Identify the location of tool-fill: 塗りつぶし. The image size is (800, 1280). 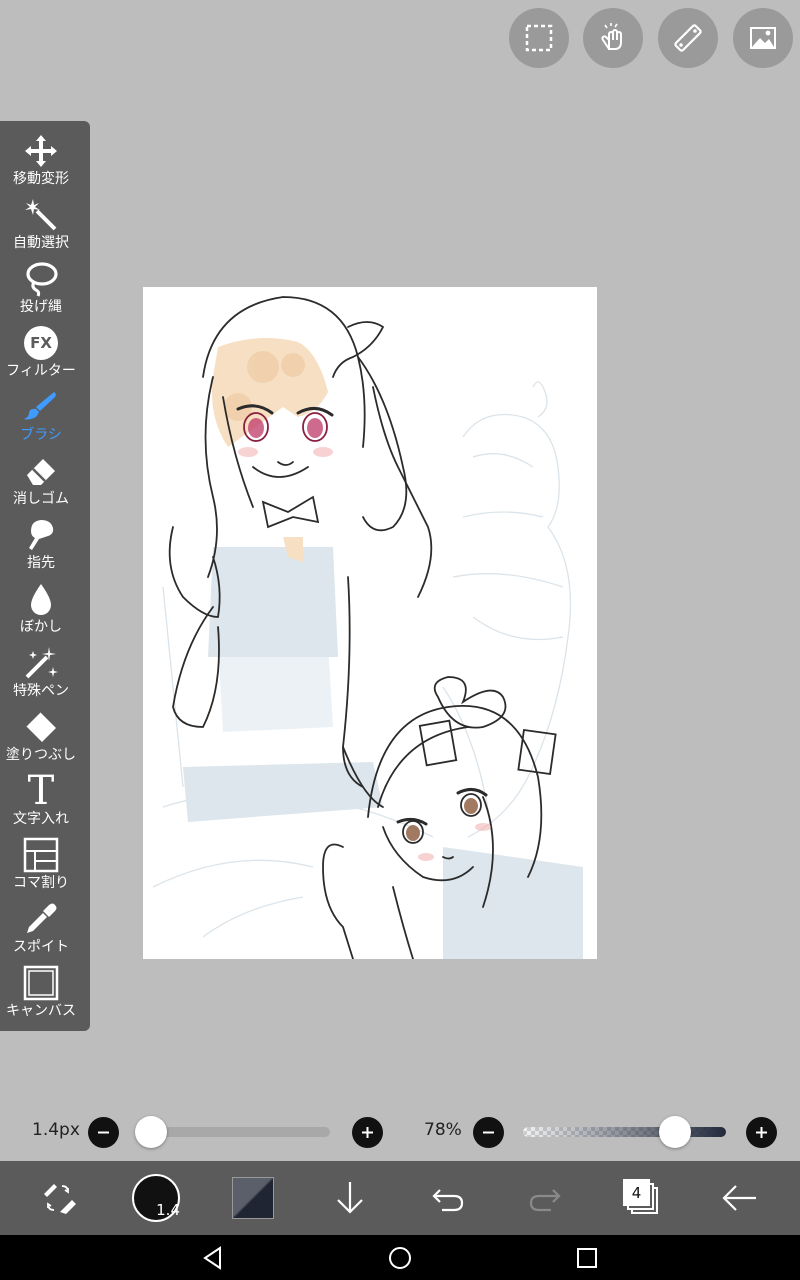
(41, 739).